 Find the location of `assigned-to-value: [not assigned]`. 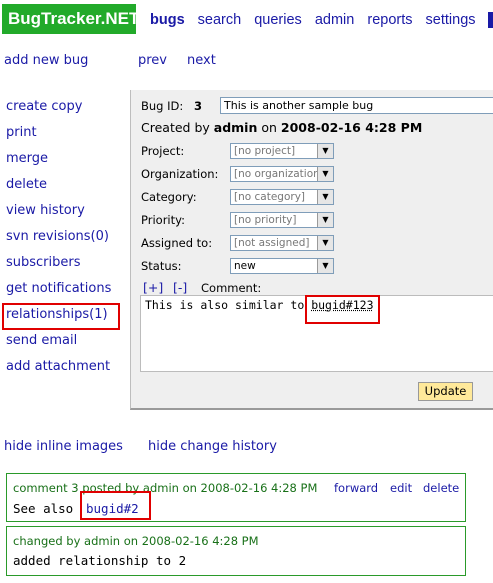

assigned-to-value: [not assigned] is located at coordinates (272, 243).